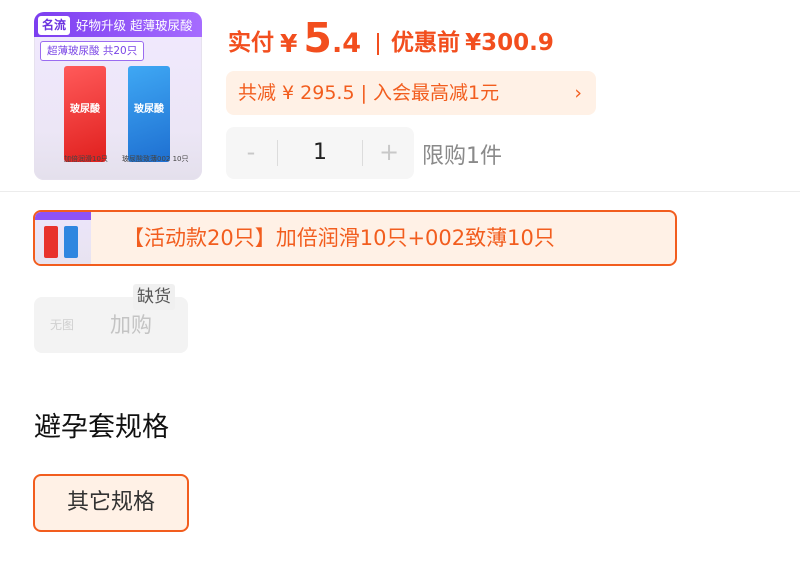 Image resolution: width=800 pixels, height=562 pixels. What do you see at coordinates (462, 156) in the screenshot?
I see `purchase-limit: 限购1件` at bounding box center [462, 156].